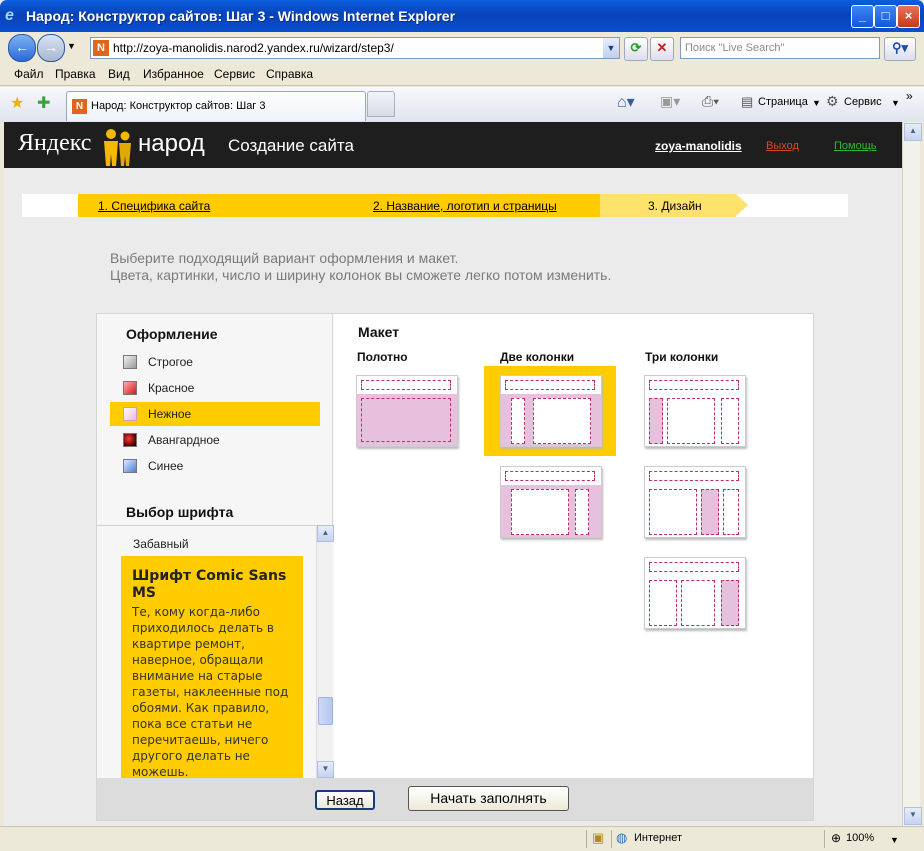  Describe the element at coordinates (154, 206) in the screenshot. I see `step-1-link: 1. Специфика сайта` at that location.